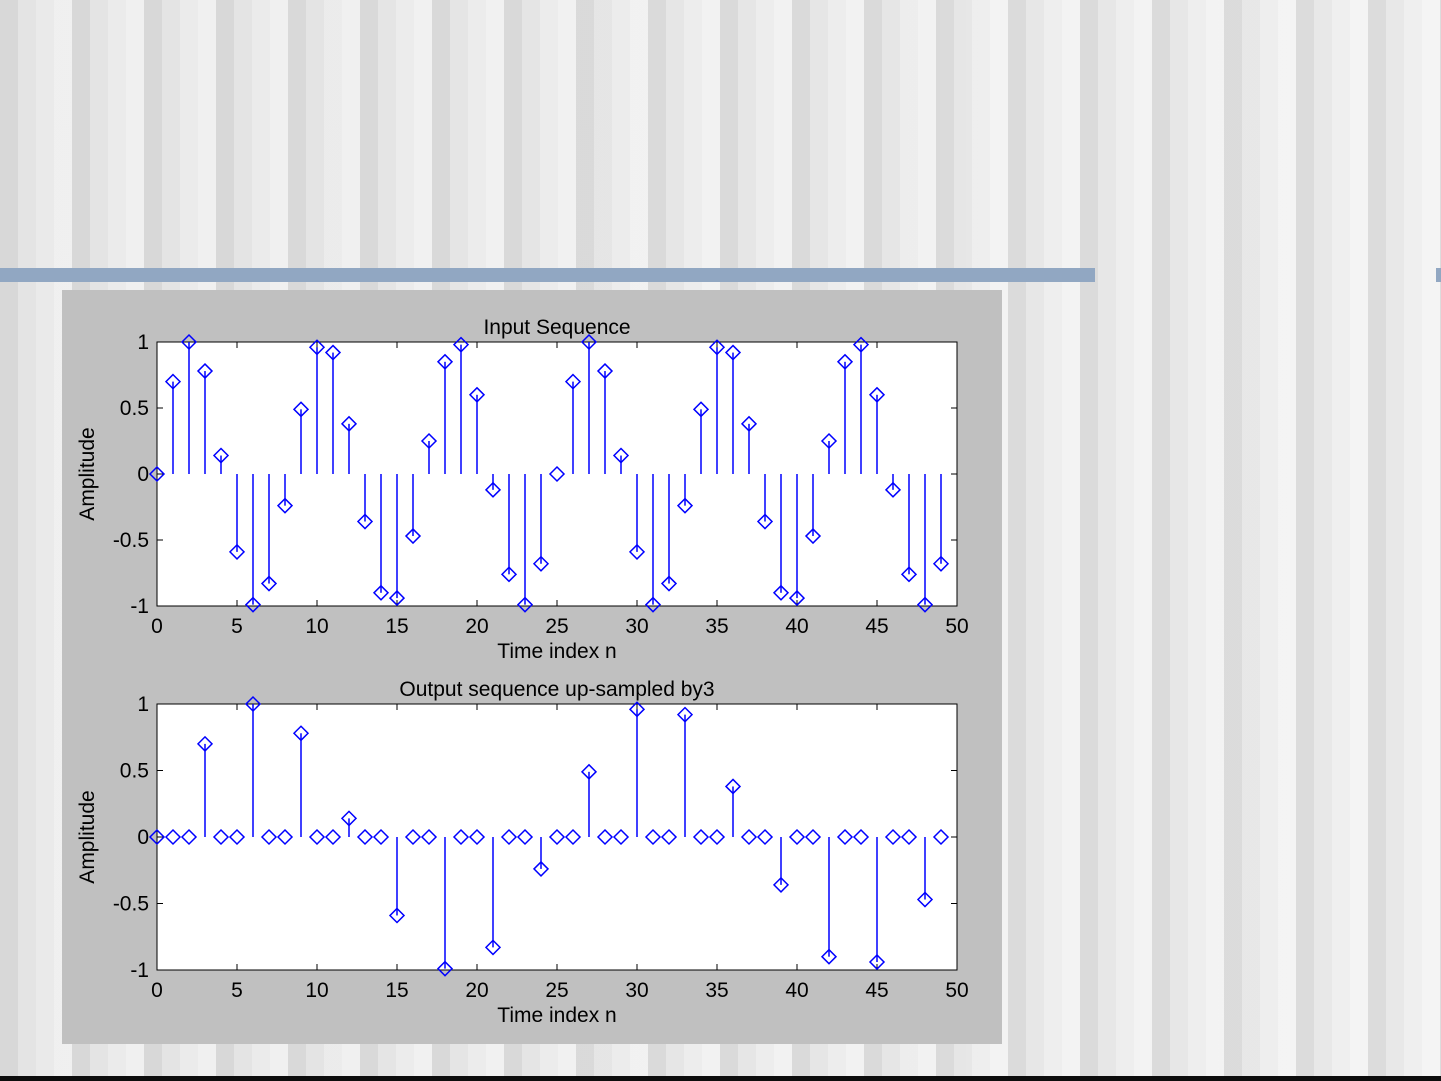 The height and width of the screenshot is (1081, 1441). What do you see at coordinates (720, 1078) in the screenshot?
I see `footer-rule` at bounding box center [720, 1078].